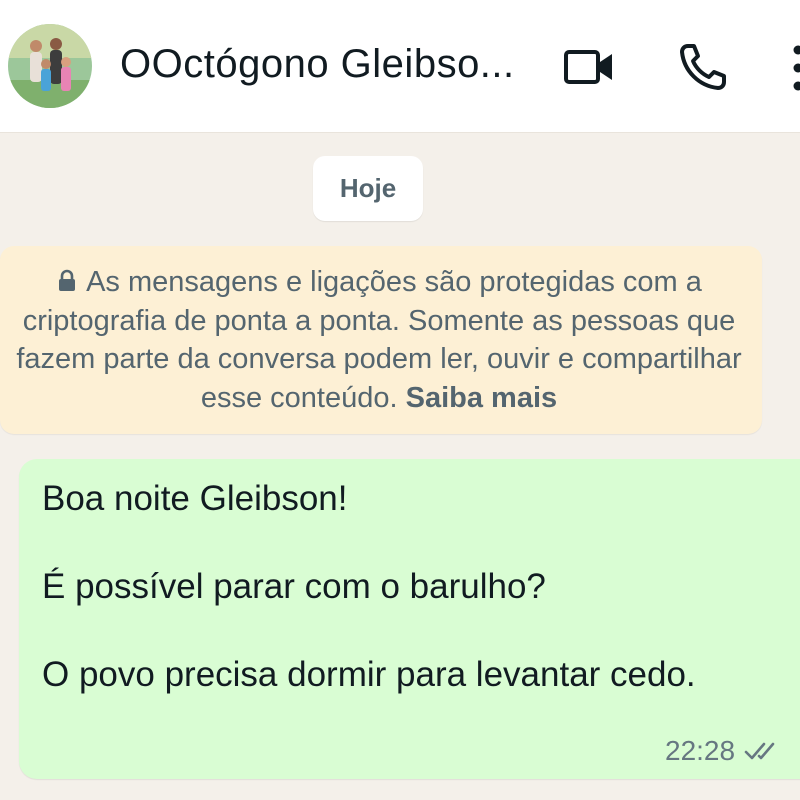  Describe the element at coordinates (759, 751) in the screenshot. I see `double-check-icon` at that location.